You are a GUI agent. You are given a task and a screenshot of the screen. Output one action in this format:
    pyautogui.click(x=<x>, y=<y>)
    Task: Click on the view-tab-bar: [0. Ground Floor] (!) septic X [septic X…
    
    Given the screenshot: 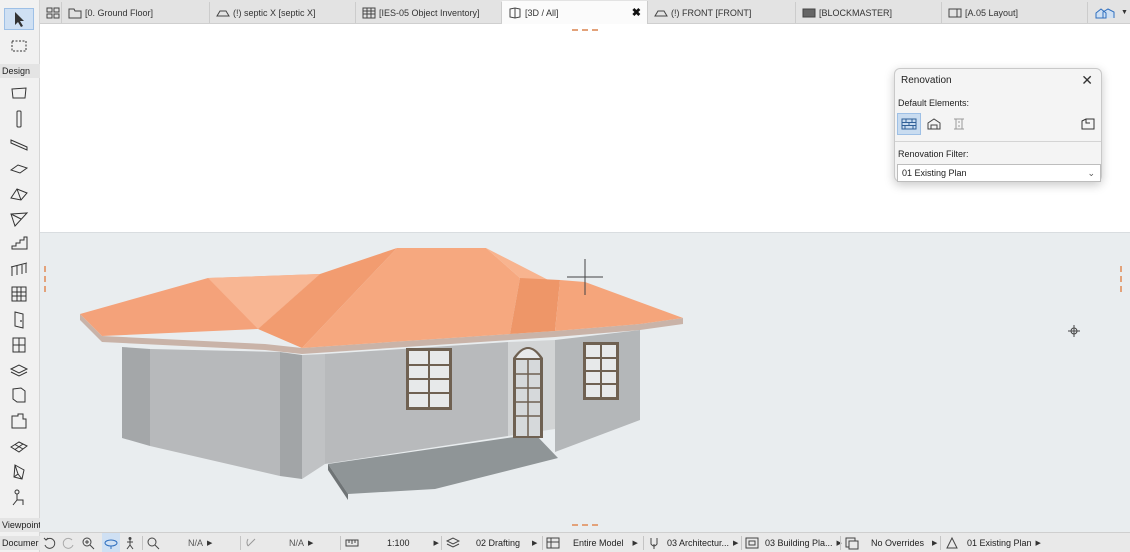 What is the action you would take?
    pyautogui.click(x=585, y=12)
    